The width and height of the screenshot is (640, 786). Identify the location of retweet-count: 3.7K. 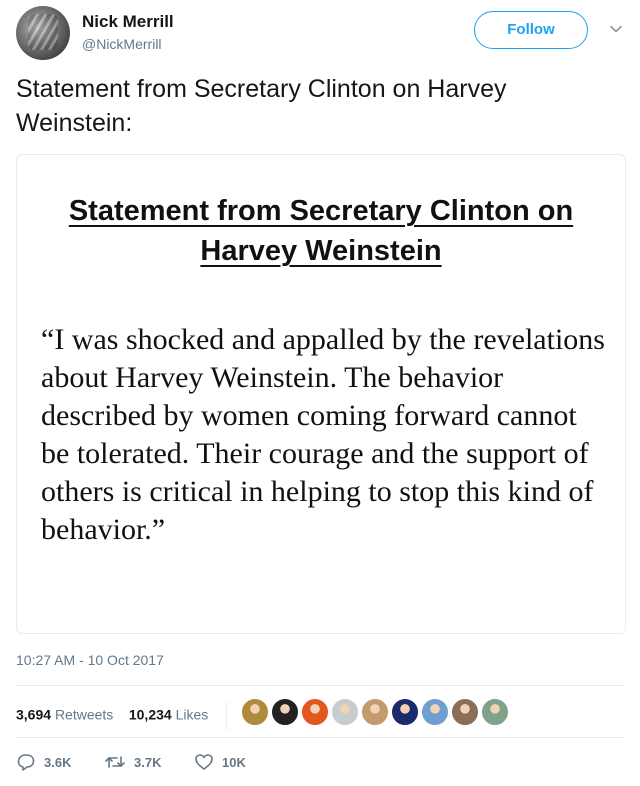
(148, 762).